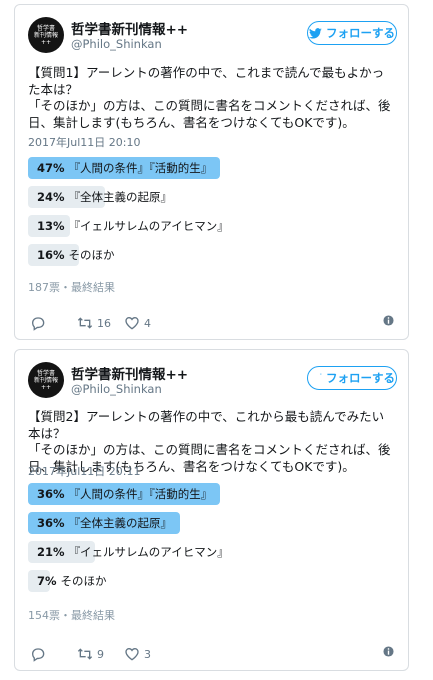 The width and height of the screenshot is (433, 680). I want to click on poll-option: 36% 『人間の条件』『活動的生』, so click(188, 494).